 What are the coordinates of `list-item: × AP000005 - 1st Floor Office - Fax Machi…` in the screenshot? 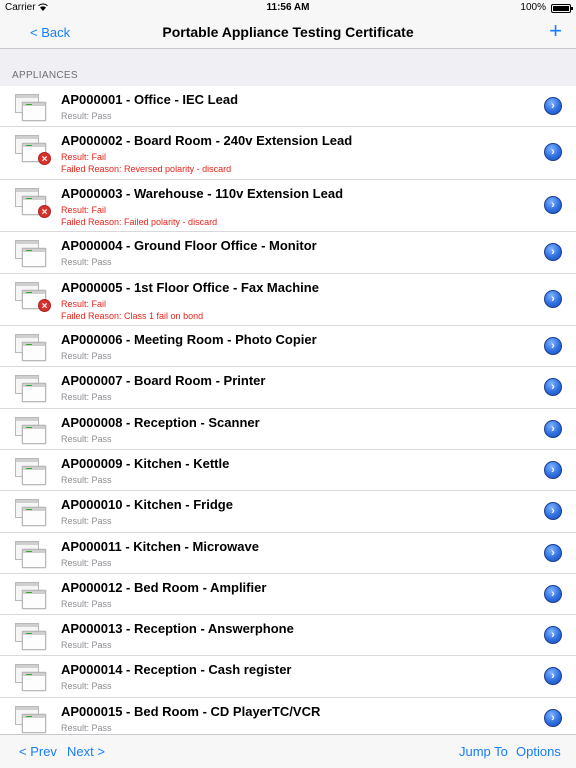 It's located at (288, 300).